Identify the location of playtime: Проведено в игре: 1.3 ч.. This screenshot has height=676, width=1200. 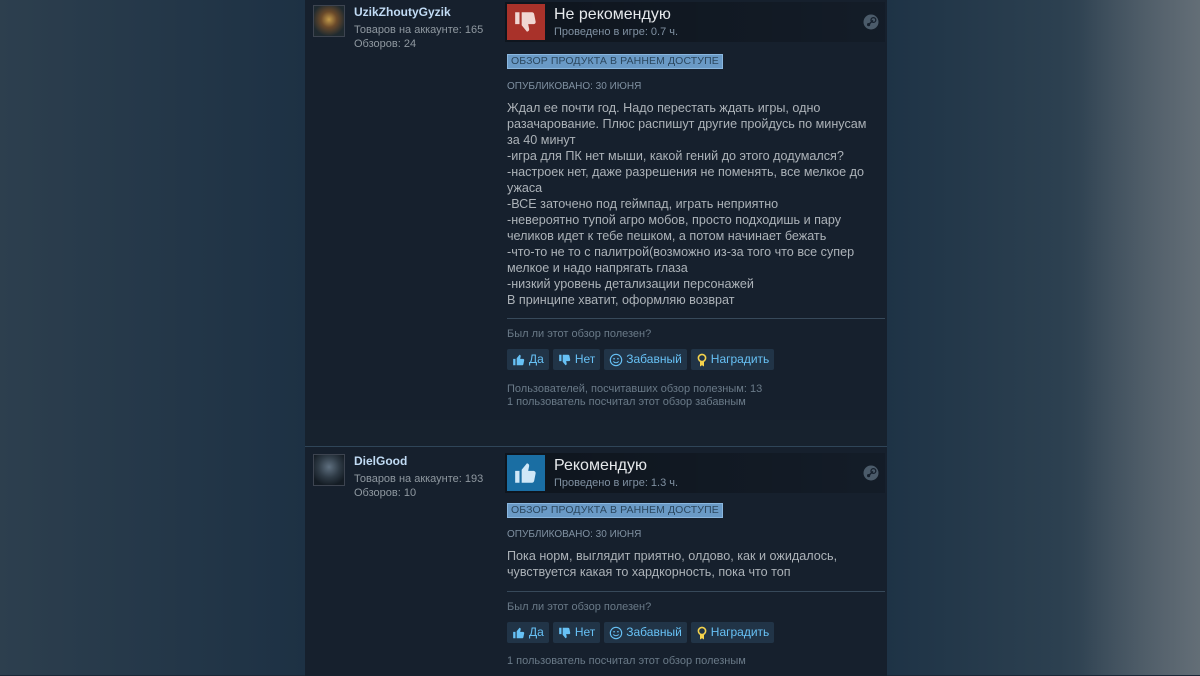
(616, 483).